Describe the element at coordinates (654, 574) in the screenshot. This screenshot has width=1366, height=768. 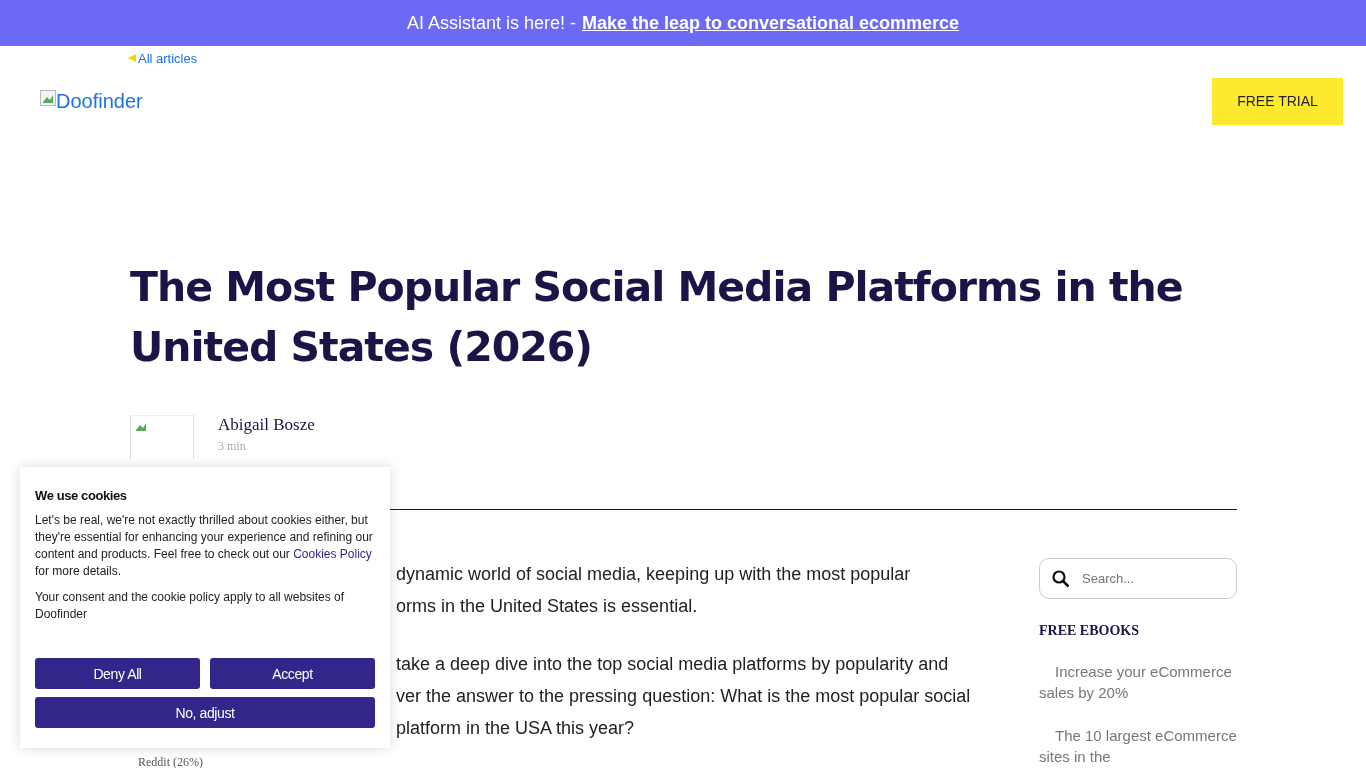
I see `paragraph-line: dynamic world of social media, keeping up with the most popular` at that location.